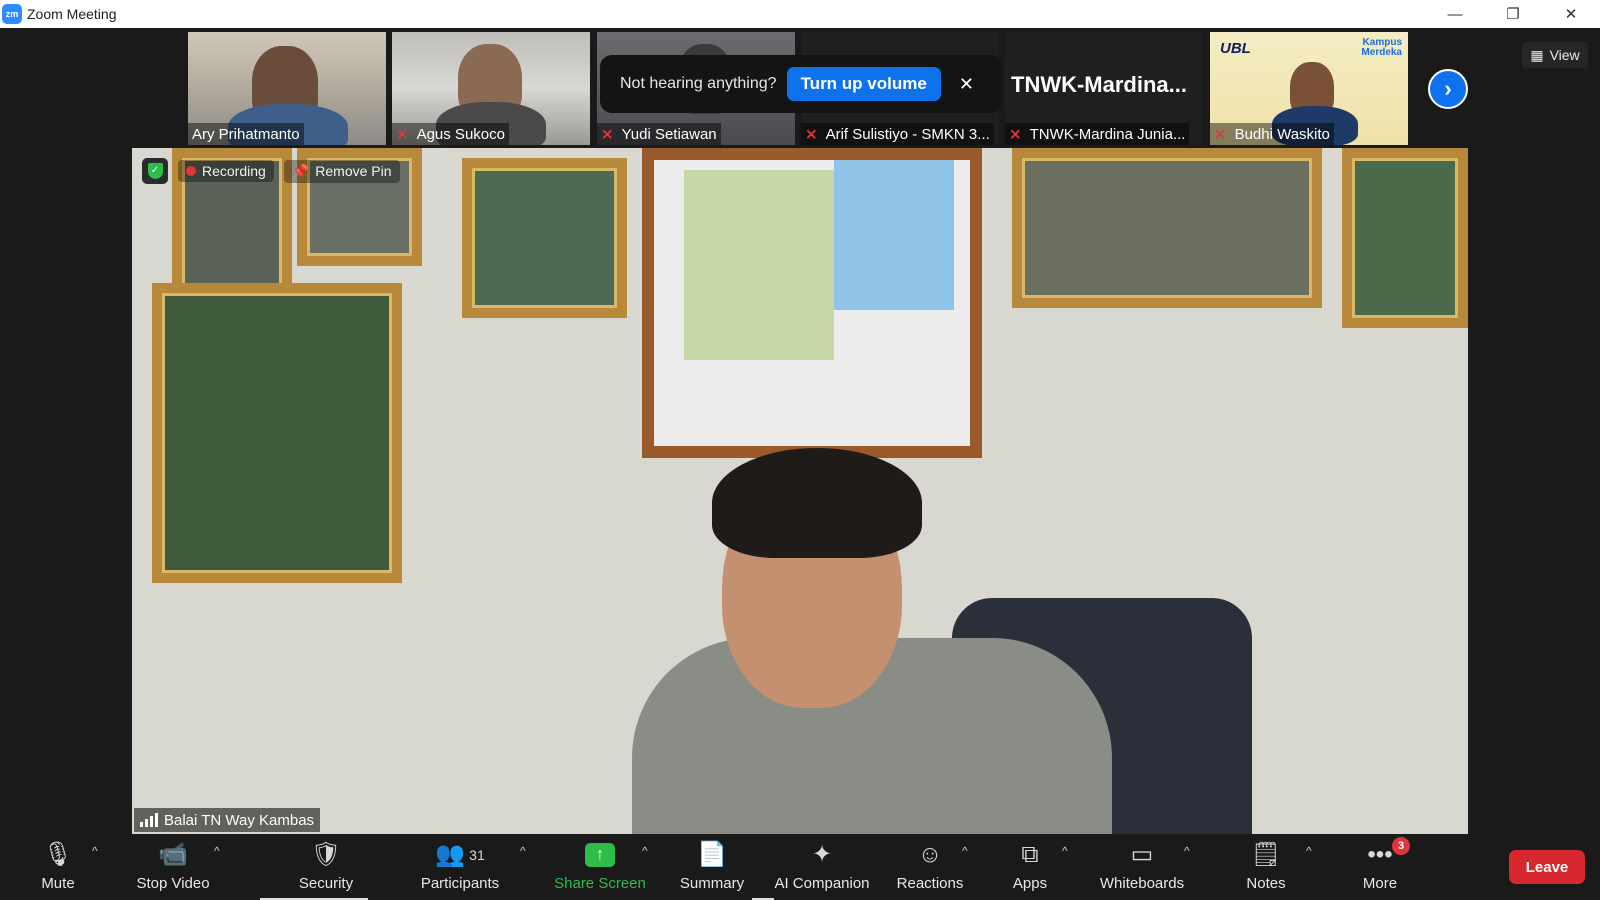 The image size is (1600, 900). What do you see at coordinates (1381, 47) in the screenshot?
I see `kampus-merdeka-logo: Kampus Merdeka` at bounding box center [1381, 47].